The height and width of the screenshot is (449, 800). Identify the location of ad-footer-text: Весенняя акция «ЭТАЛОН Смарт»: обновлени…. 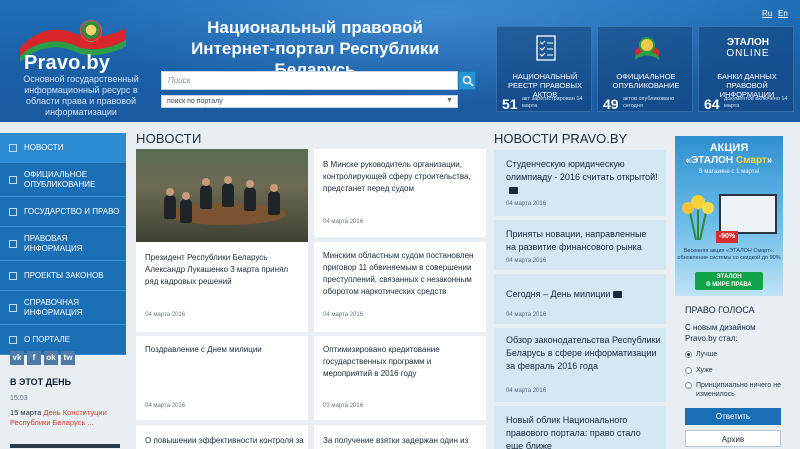
(729, 254).